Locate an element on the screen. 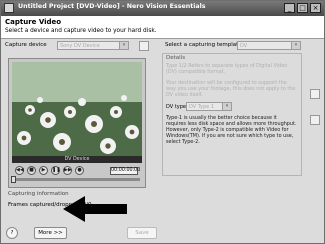 Image resolution: width=325 pixels, height=244 pixels. dv-type-label: DV type: is located at coordinates (177, 107).